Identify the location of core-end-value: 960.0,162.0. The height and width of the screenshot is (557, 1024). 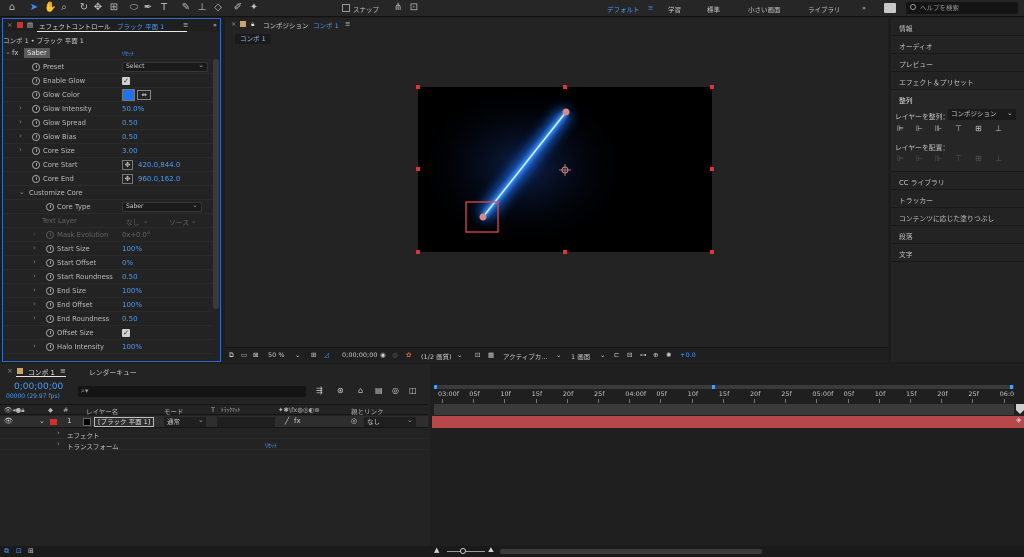
(159, 179).